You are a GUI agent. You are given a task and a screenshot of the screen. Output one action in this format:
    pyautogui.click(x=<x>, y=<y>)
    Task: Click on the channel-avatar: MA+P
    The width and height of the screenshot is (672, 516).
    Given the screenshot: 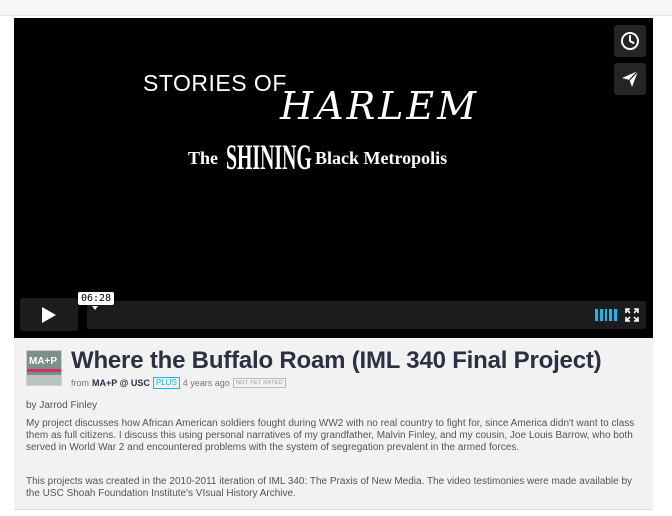 What is the action you would take?
    pyautogui.click(x=44, y=368)
    